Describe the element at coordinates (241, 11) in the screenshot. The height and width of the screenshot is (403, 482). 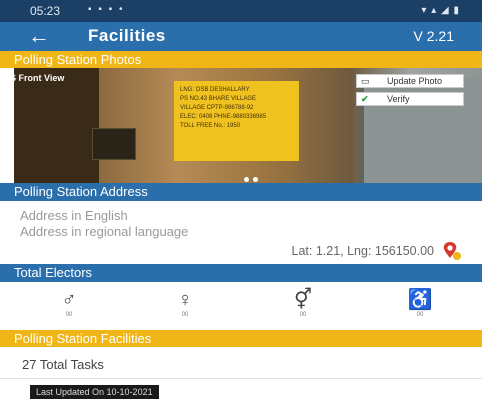
I see `status-bar: 05:23 ▪ ▪ ▪ • ▾ ▴ ◢ ▮` at that location.